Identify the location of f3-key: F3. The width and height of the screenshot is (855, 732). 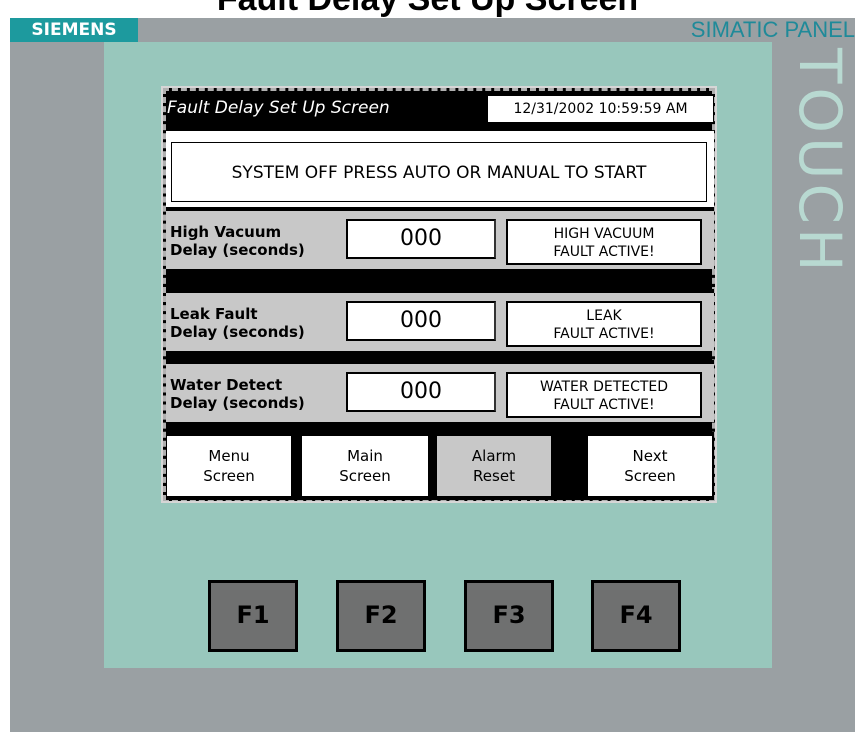
(509, 616).